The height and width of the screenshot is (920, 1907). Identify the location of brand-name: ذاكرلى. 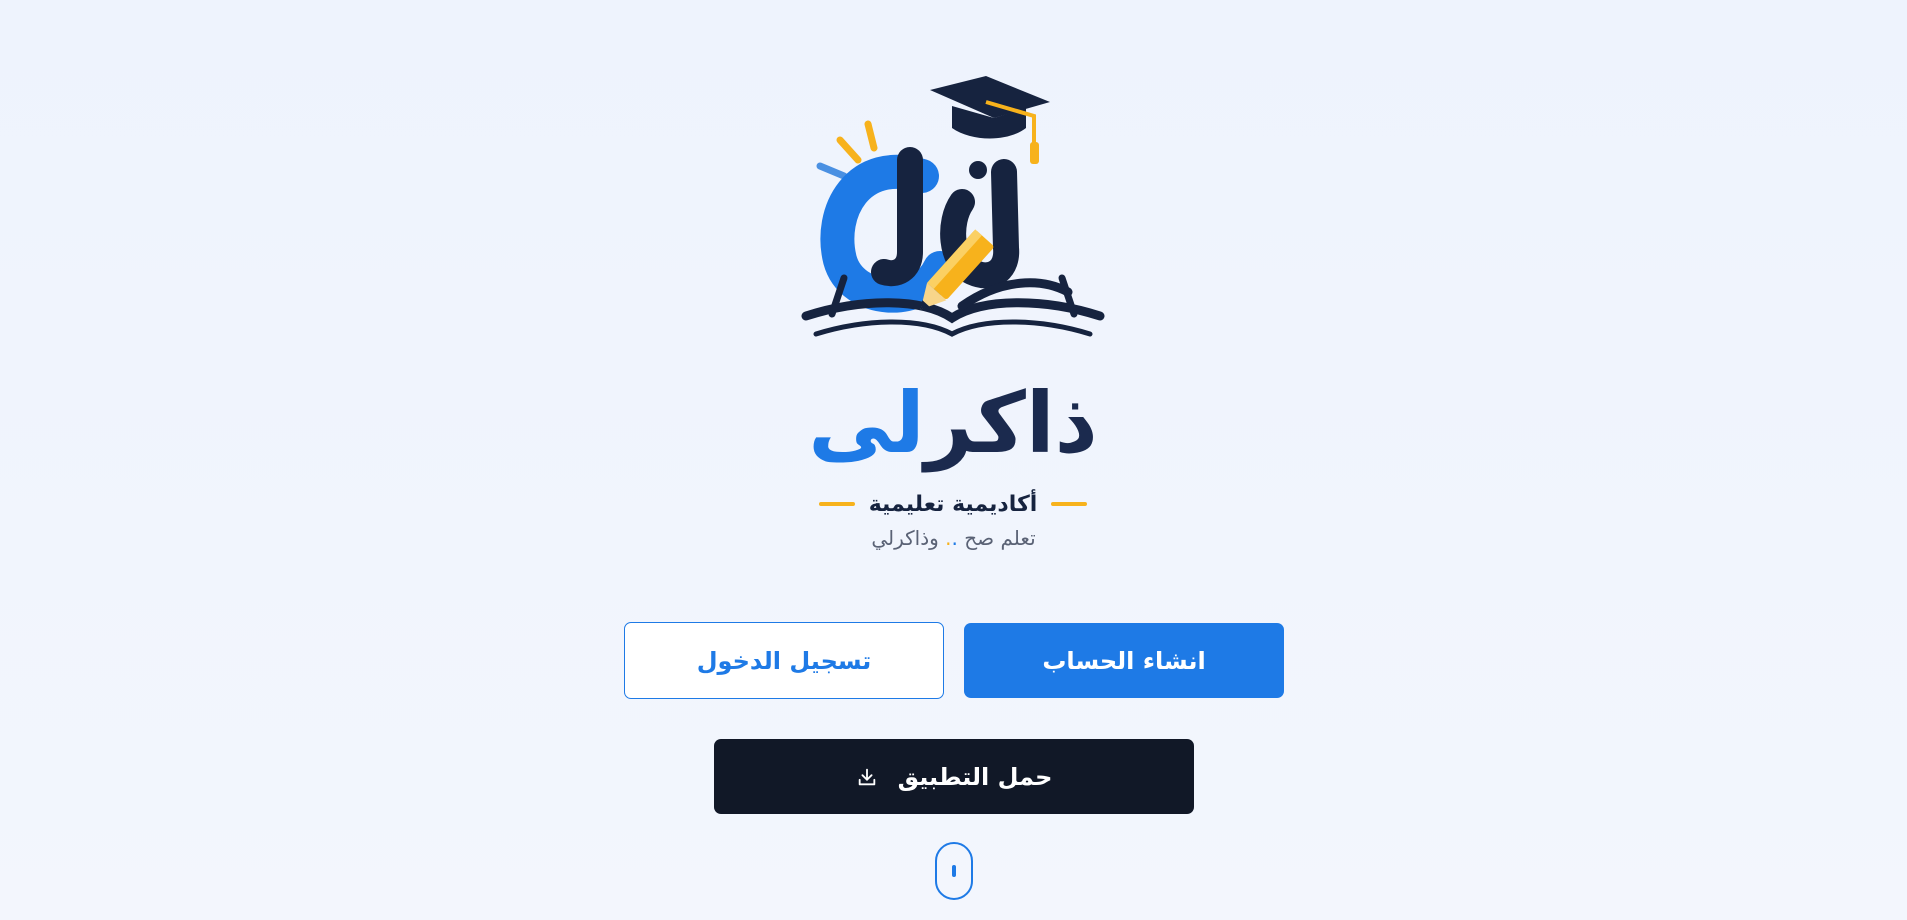
(953, 423).